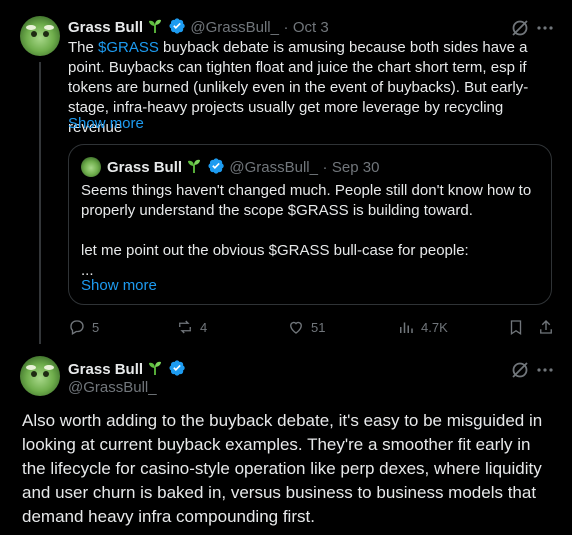 The height and width of the screenshot is (535, 572). What do you see at coordinates (91, 167) in the screenshot?
I see `quote-avatar` at bounding box center [91, 167].